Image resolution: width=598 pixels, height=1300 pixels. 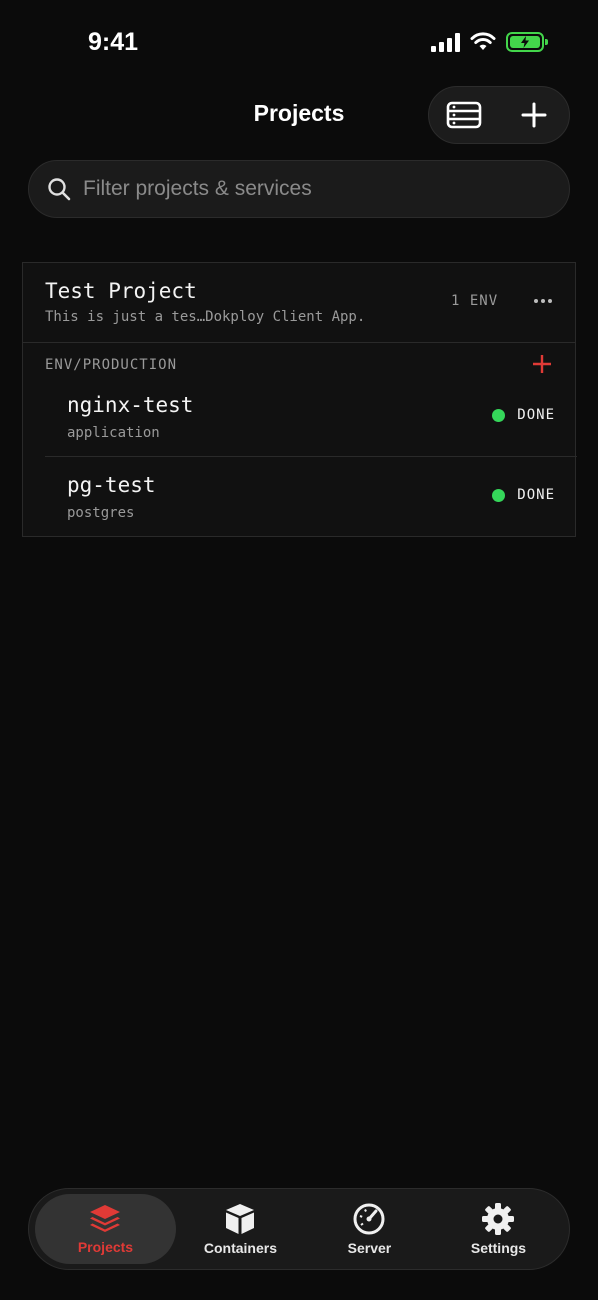 I want to click on battery-icon, so click(x=527, y=42).